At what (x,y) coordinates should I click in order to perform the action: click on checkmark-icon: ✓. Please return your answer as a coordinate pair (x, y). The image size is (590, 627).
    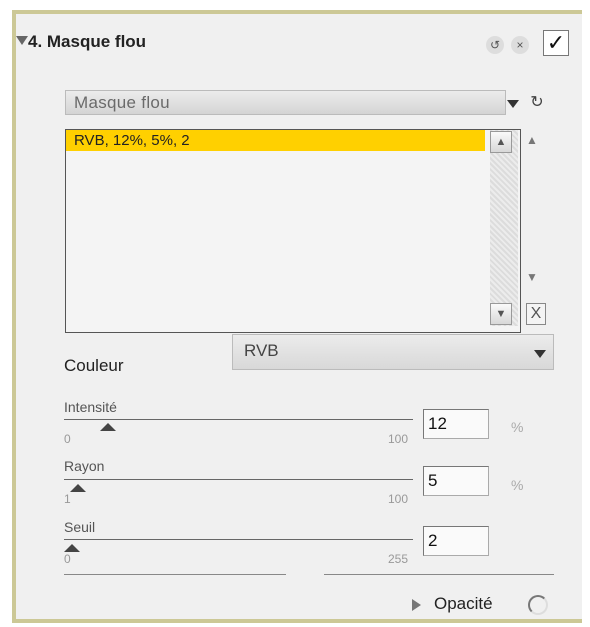
    Looking at the image, I should click on (556, 42).